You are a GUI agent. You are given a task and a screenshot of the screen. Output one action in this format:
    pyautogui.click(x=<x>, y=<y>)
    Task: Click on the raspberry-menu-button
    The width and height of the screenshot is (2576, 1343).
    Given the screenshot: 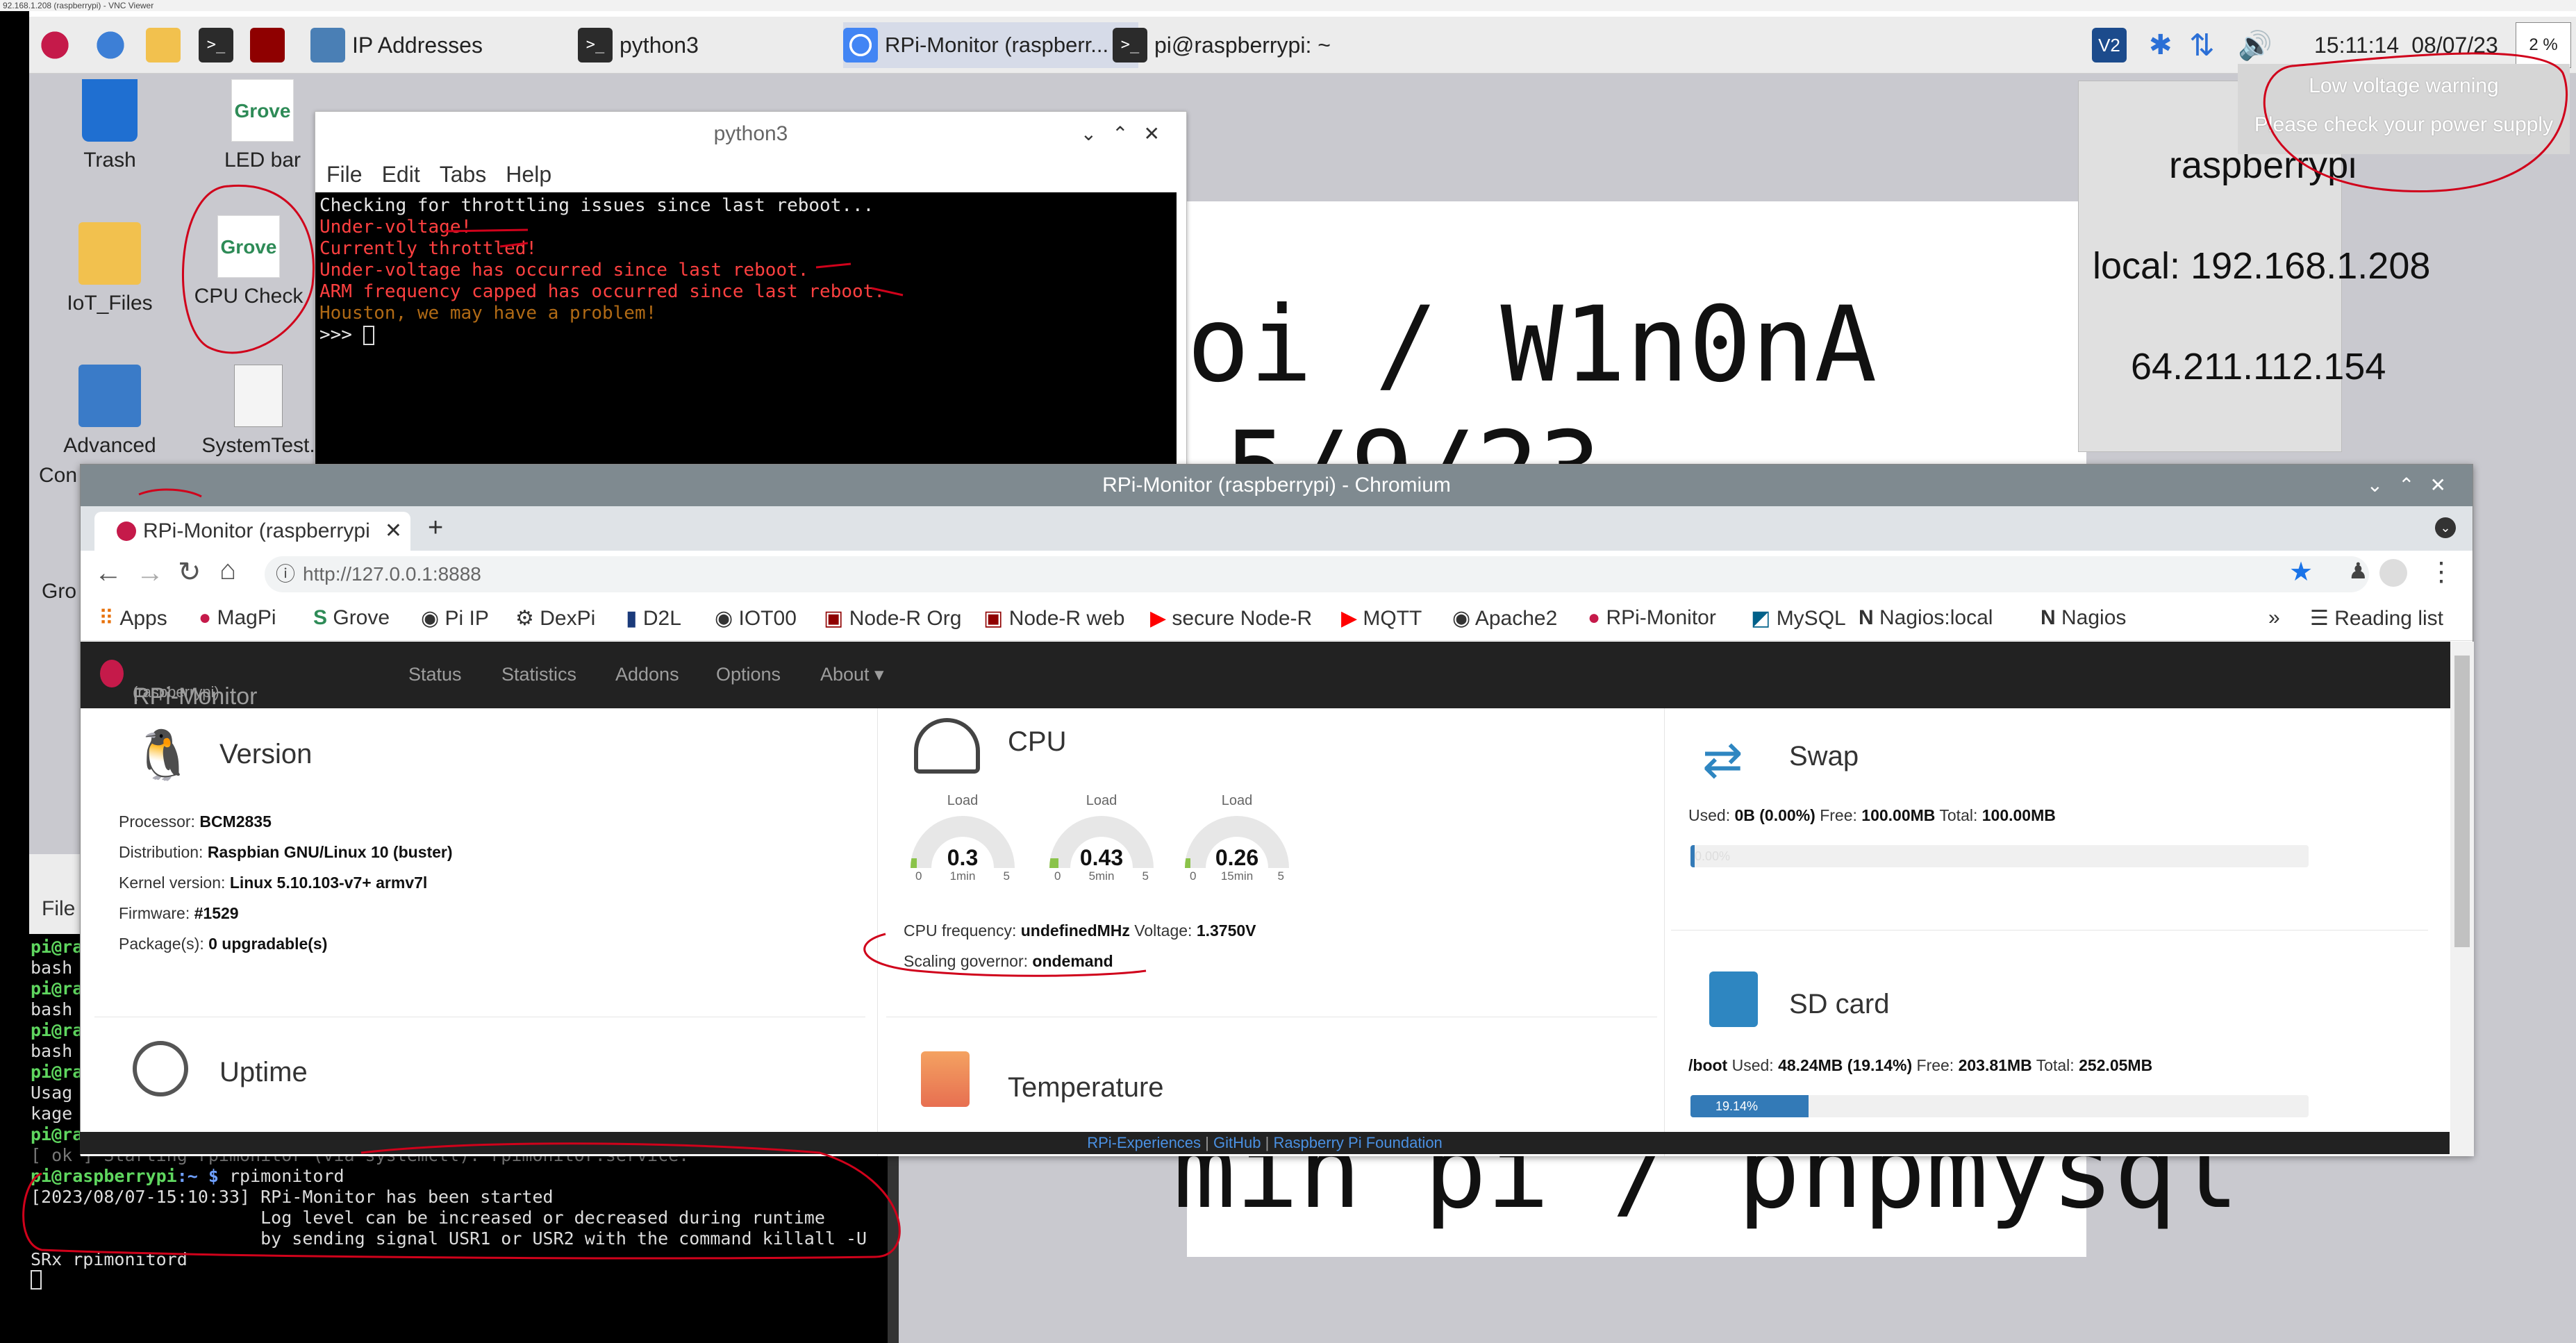 What is the action you would take?
    pyautogui.click(x=58, y=45)
    